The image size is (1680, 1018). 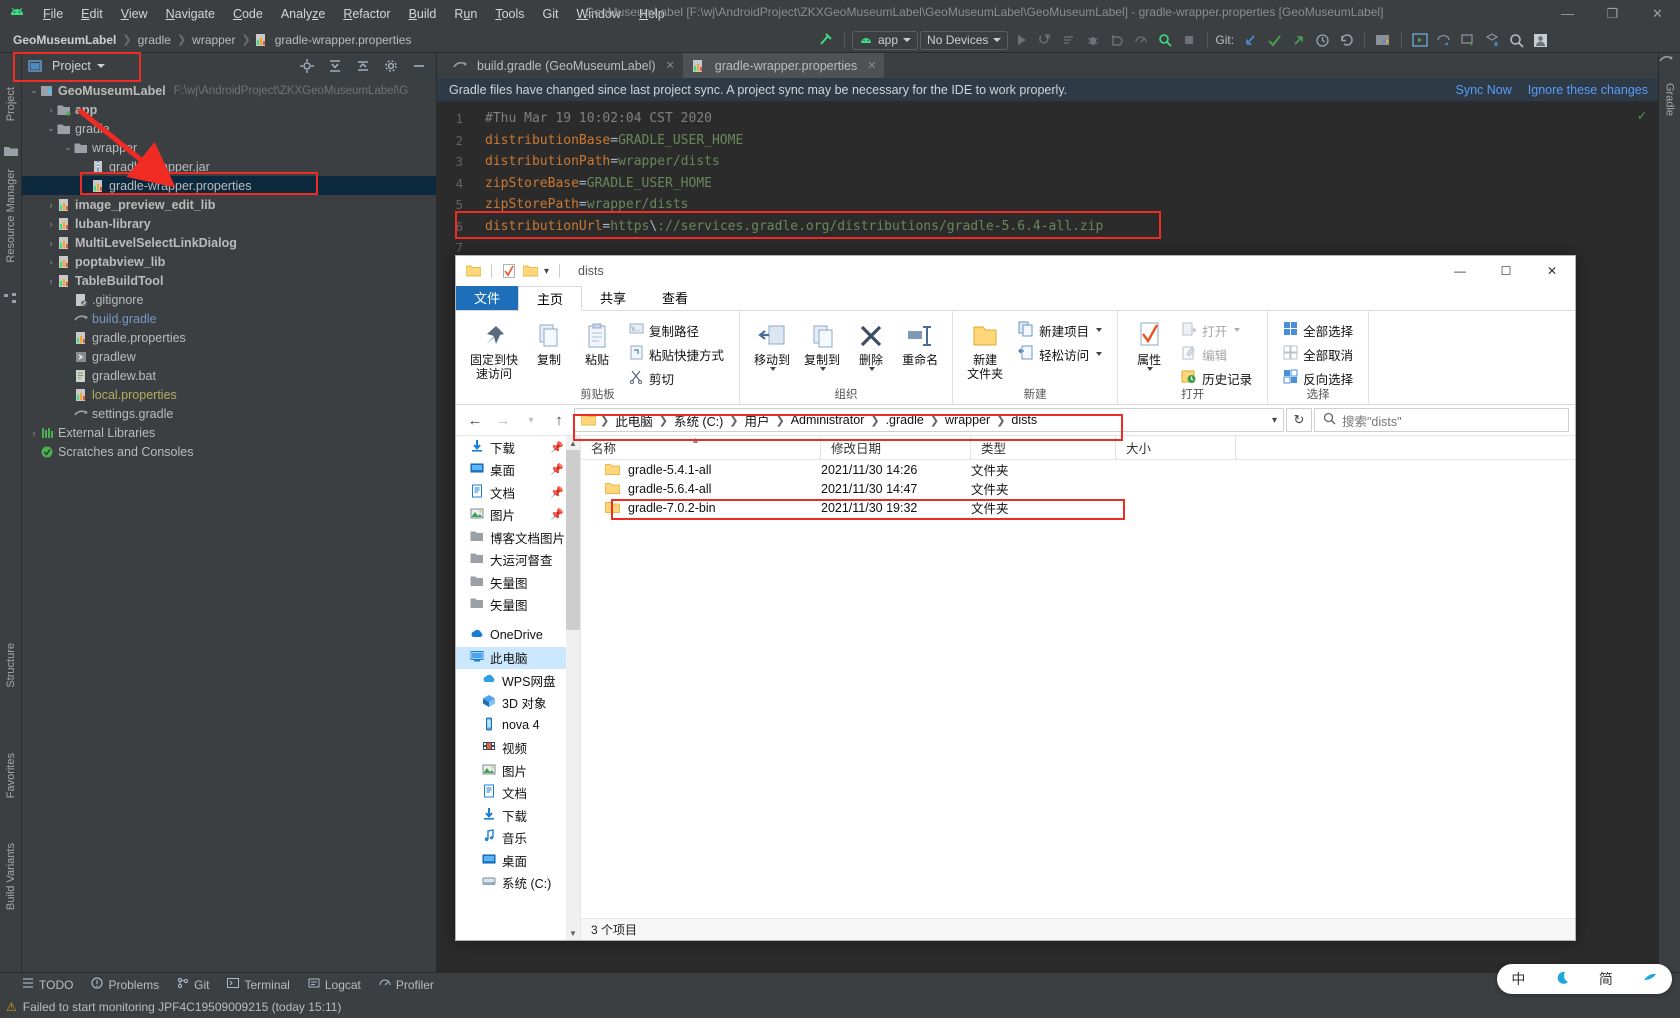 What do you see at coordinates (573, 443) in the screenshot?
I see `scroll-up-arrow-icon: ▲` at bounding box center [573, 443].